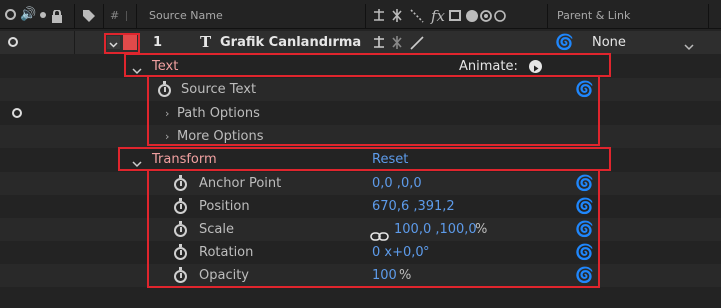  I want to click on svg-text: fx, so click(438, 16).